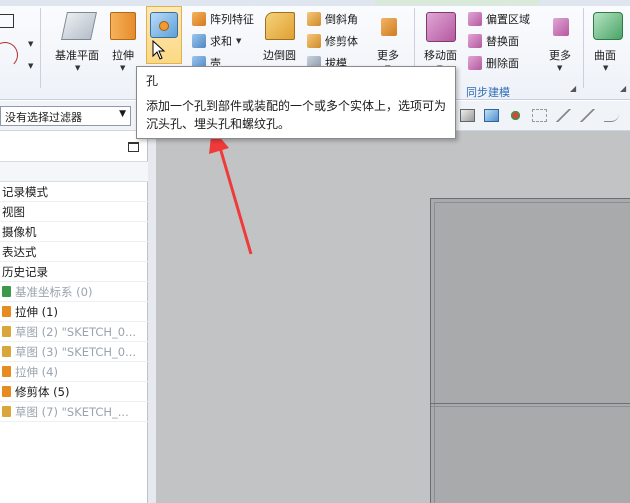  I want to click on line-tool-icon, so click(563, 115).